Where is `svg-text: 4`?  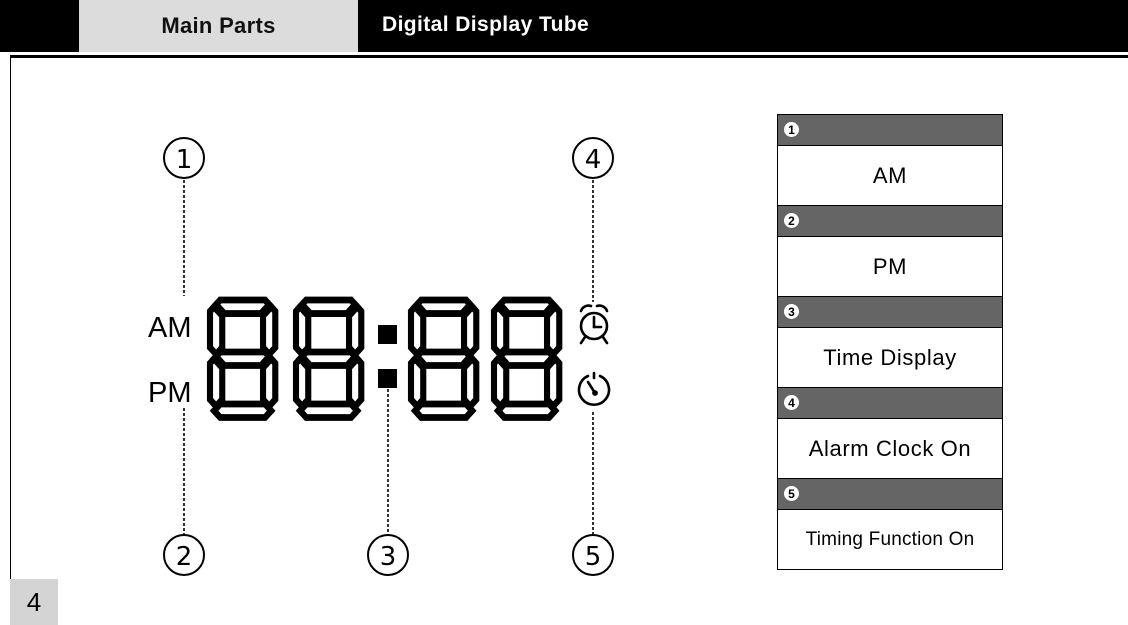 svg-text: 4 is located at coordinates (593, 160).